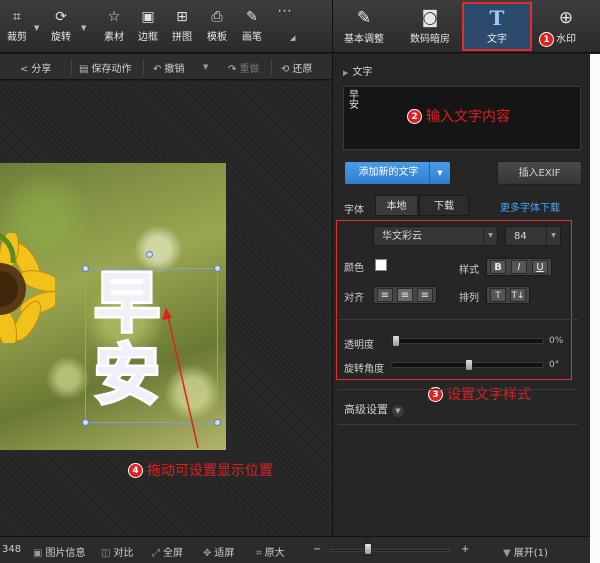 This screenshot has height=563, width=600. What do you see at coordinates (467, 341) in the screenshot?
I see `opacity-slider` at bounding box center [467, 341].